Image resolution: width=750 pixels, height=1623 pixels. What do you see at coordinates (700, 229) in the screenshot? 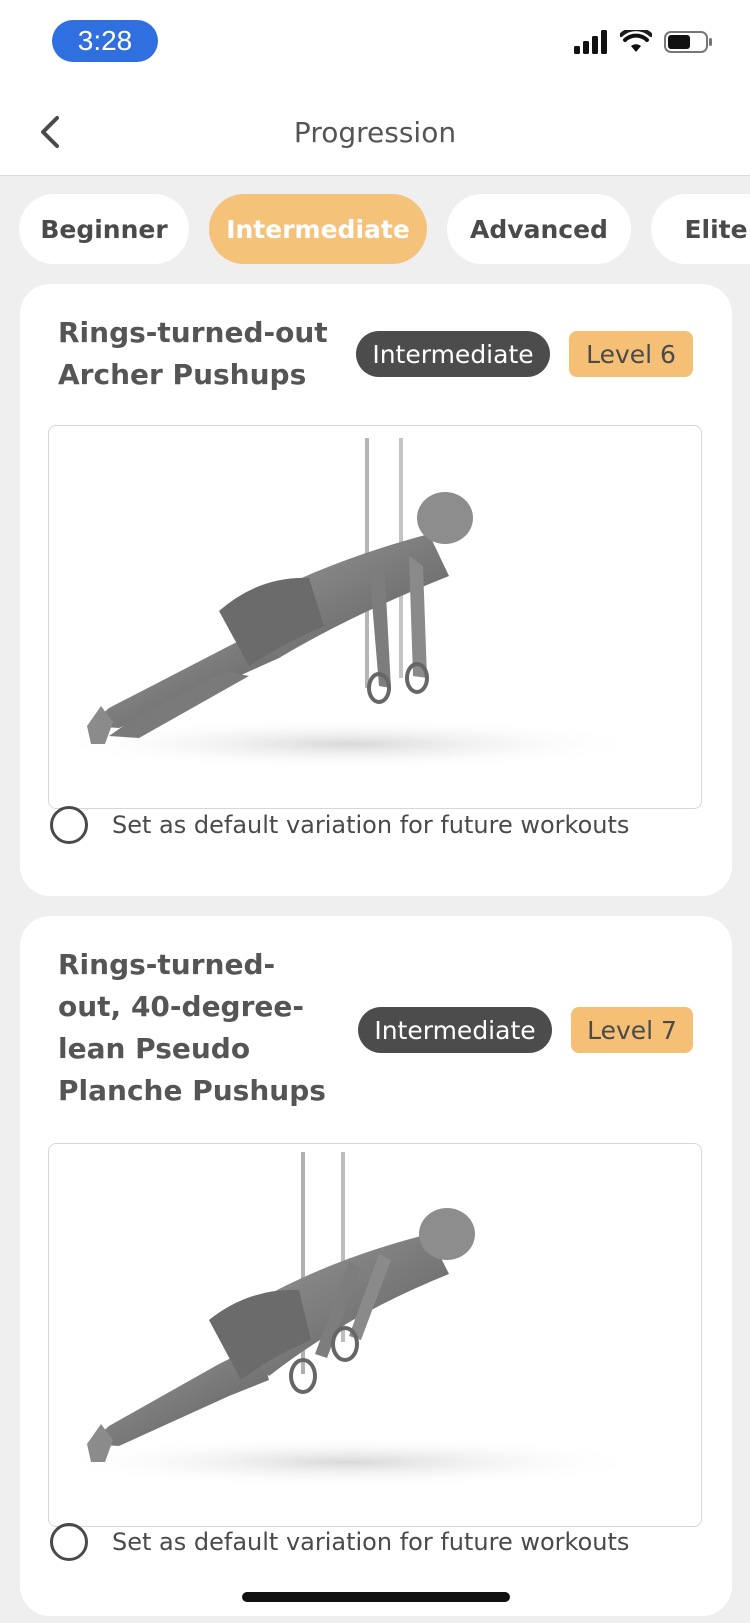
I see `tab-elite: Elite` at bounding box center [700, 229].